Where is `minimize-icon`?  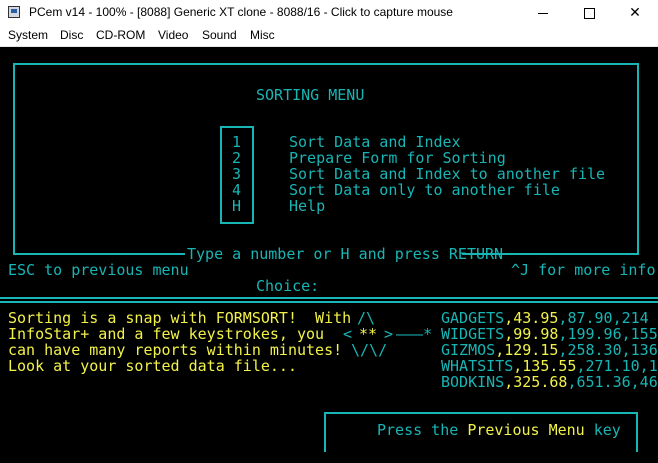
minimize-icon is located at coordinates (543, 13).